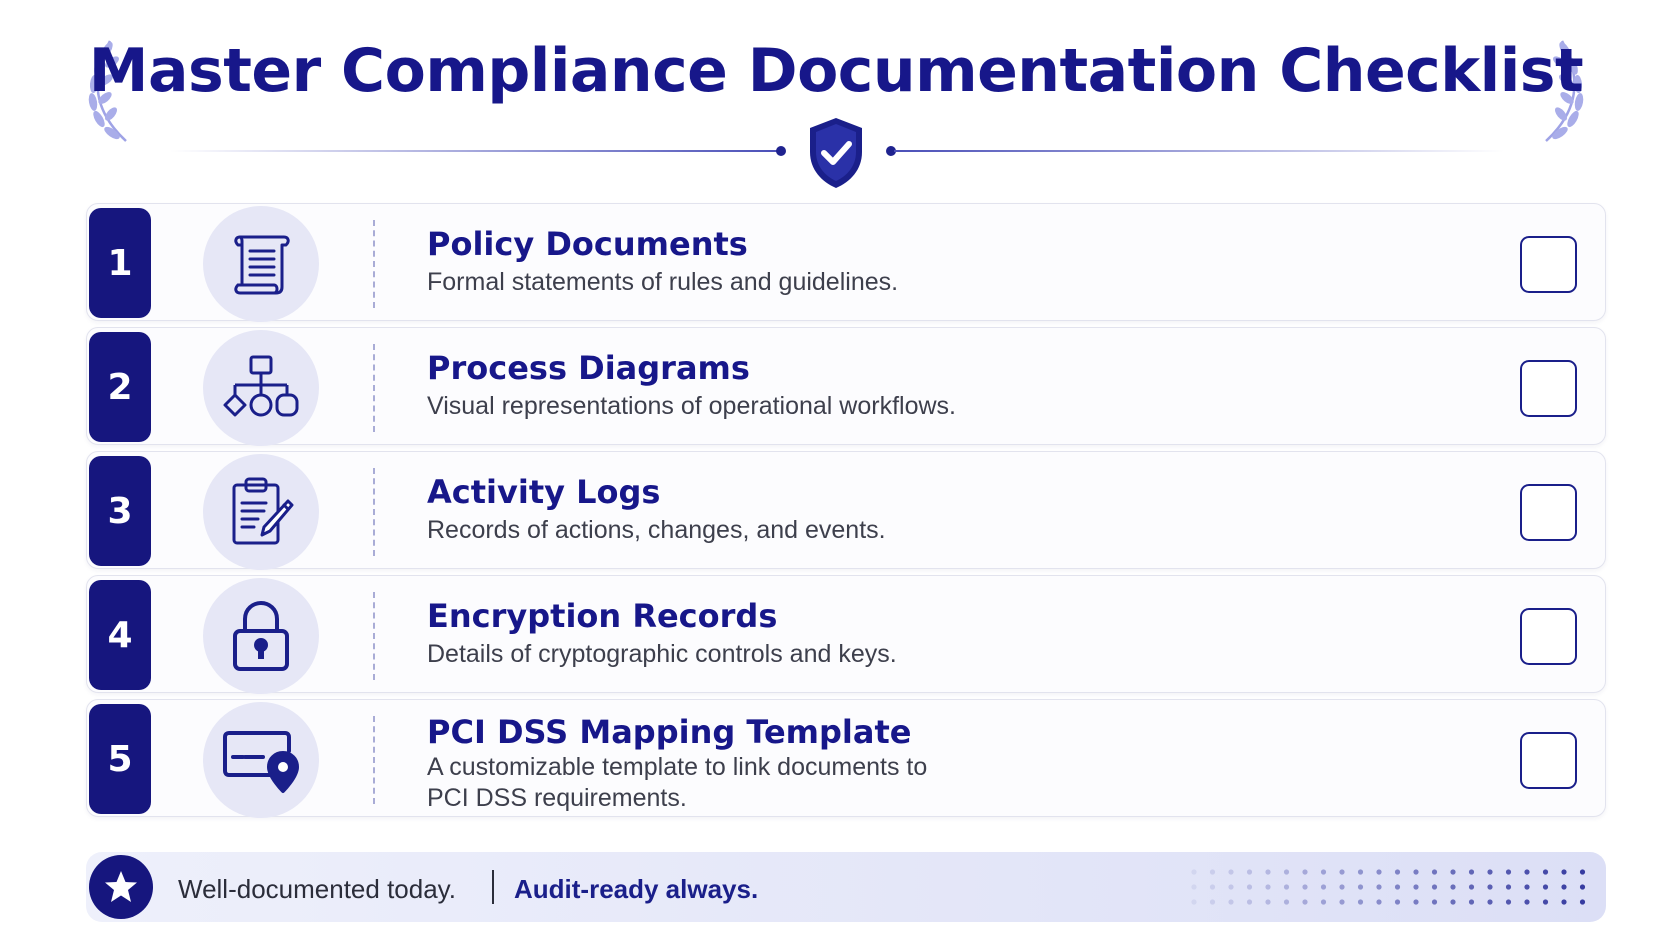 Image resolution: width=1672 pixels, height=941 pixels. What do you see at coordinates (588, 368) in the screenshot?
I see `item-title: Process Diagrams` at bounding box center [588, 368].